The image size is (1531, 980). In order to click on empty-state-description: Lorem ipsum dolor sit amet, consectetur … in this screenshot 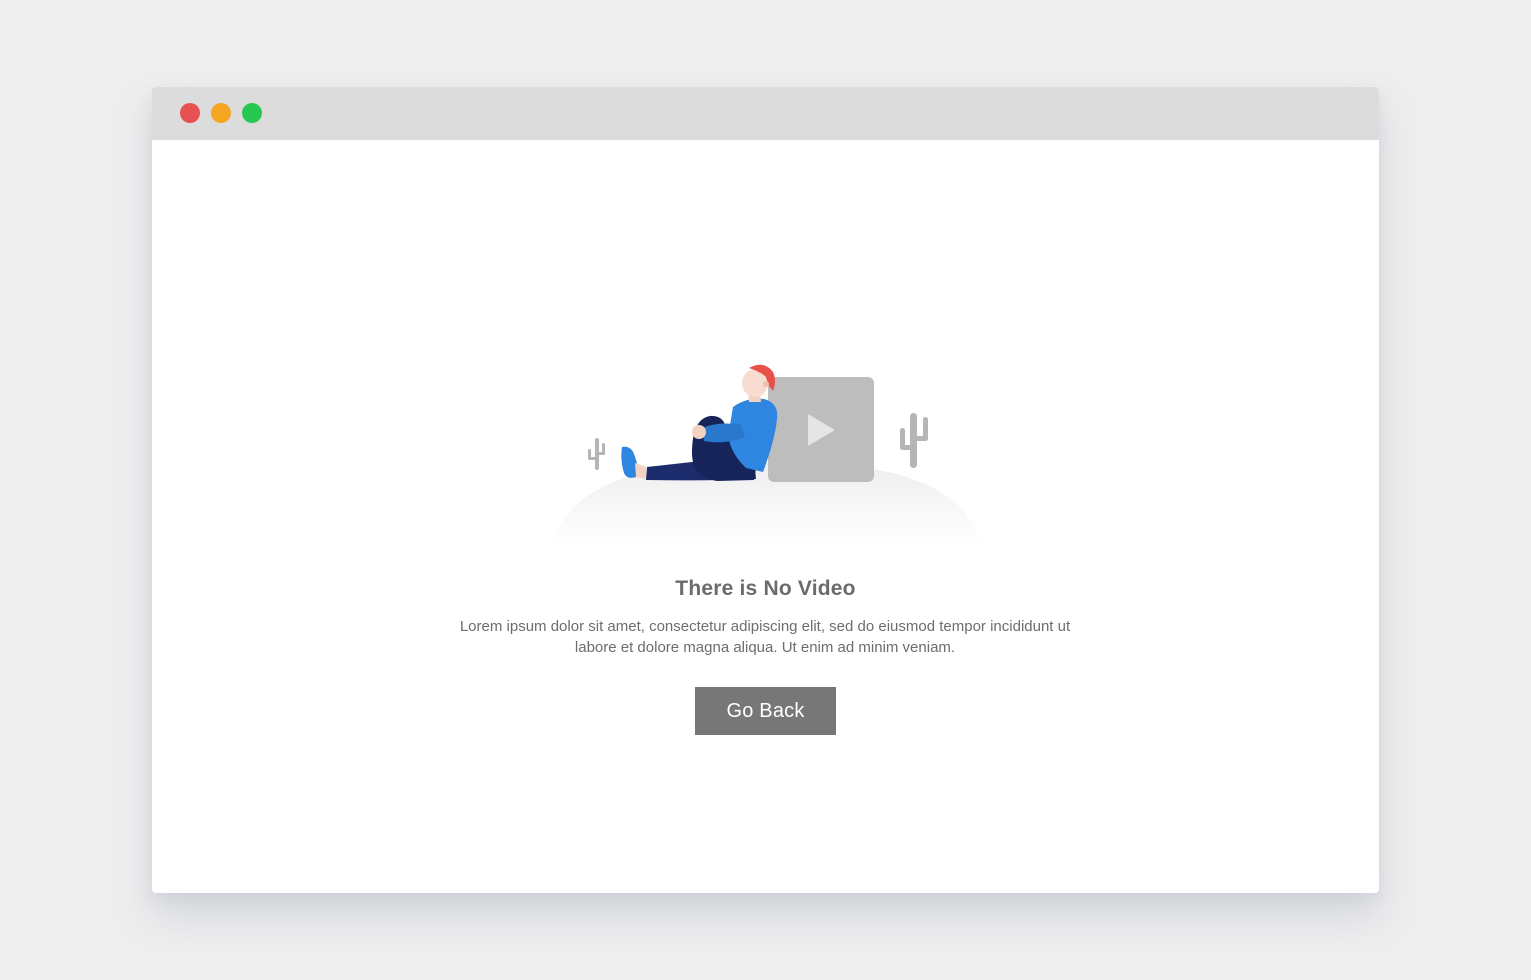, I will do `click(765, 637)`.